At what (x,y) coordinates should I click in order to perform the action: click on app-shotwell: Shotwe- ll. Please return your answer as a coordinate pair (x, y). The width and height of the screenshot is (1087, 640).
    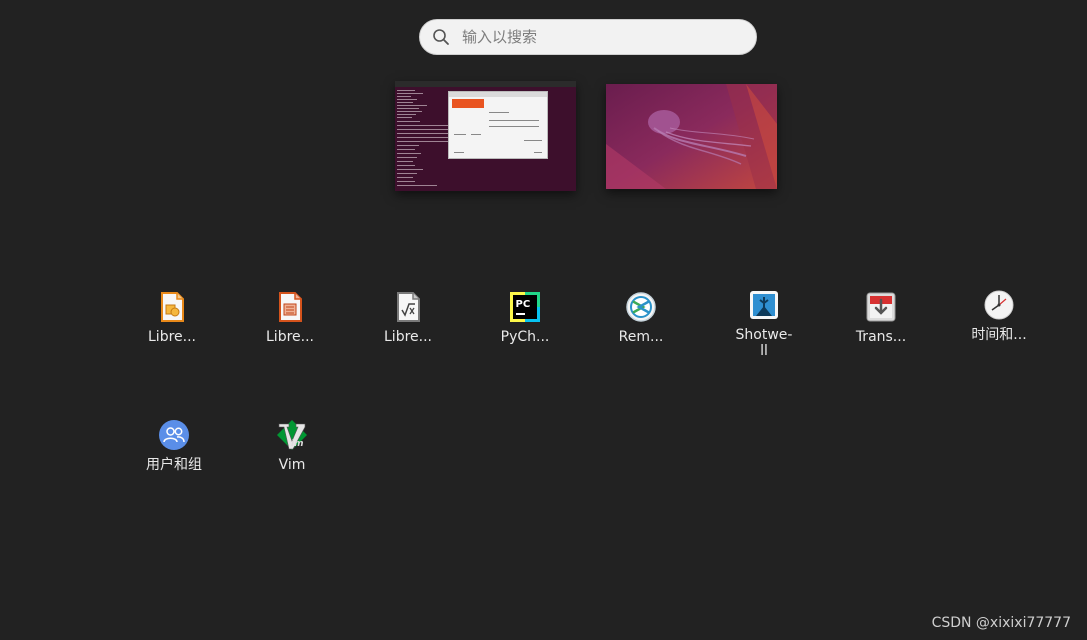
    Looking at the image, I should click on (764, 324).